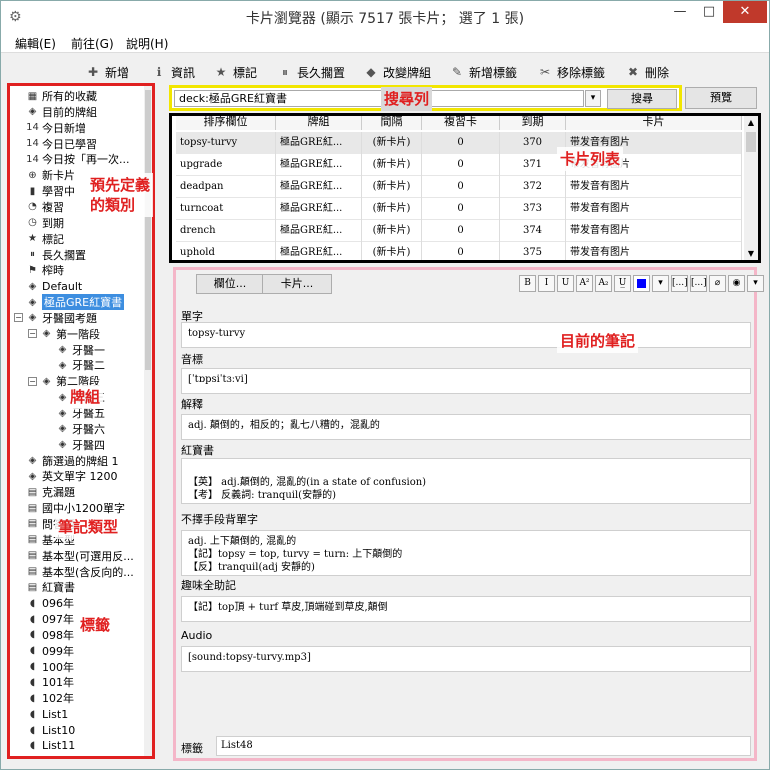 The height and width of the screenshot is (770, 770). Describe the element at coordinates (466, 609) in the screenshot. I see `field-editor: 【記】top頂 + turf 草皮,頂端碰到草皮,顛倒` at that location.